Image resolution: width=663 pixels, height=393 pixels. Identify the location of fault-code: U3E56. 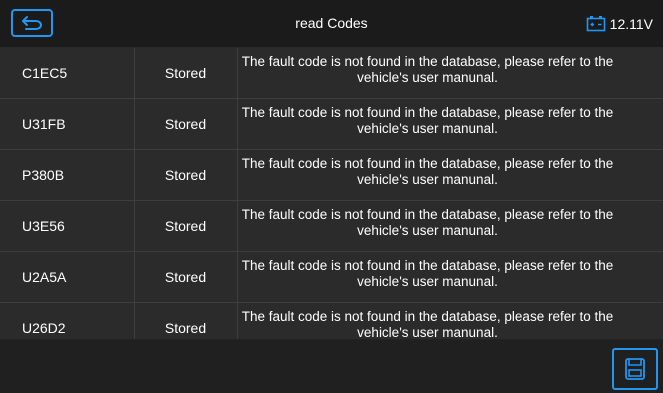
(67, 226).